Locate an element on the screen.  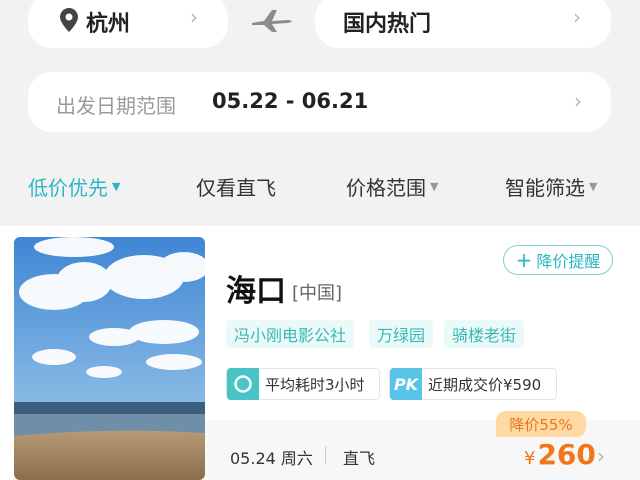
origin-city: 杭州 is located at coordinates (108, 24).